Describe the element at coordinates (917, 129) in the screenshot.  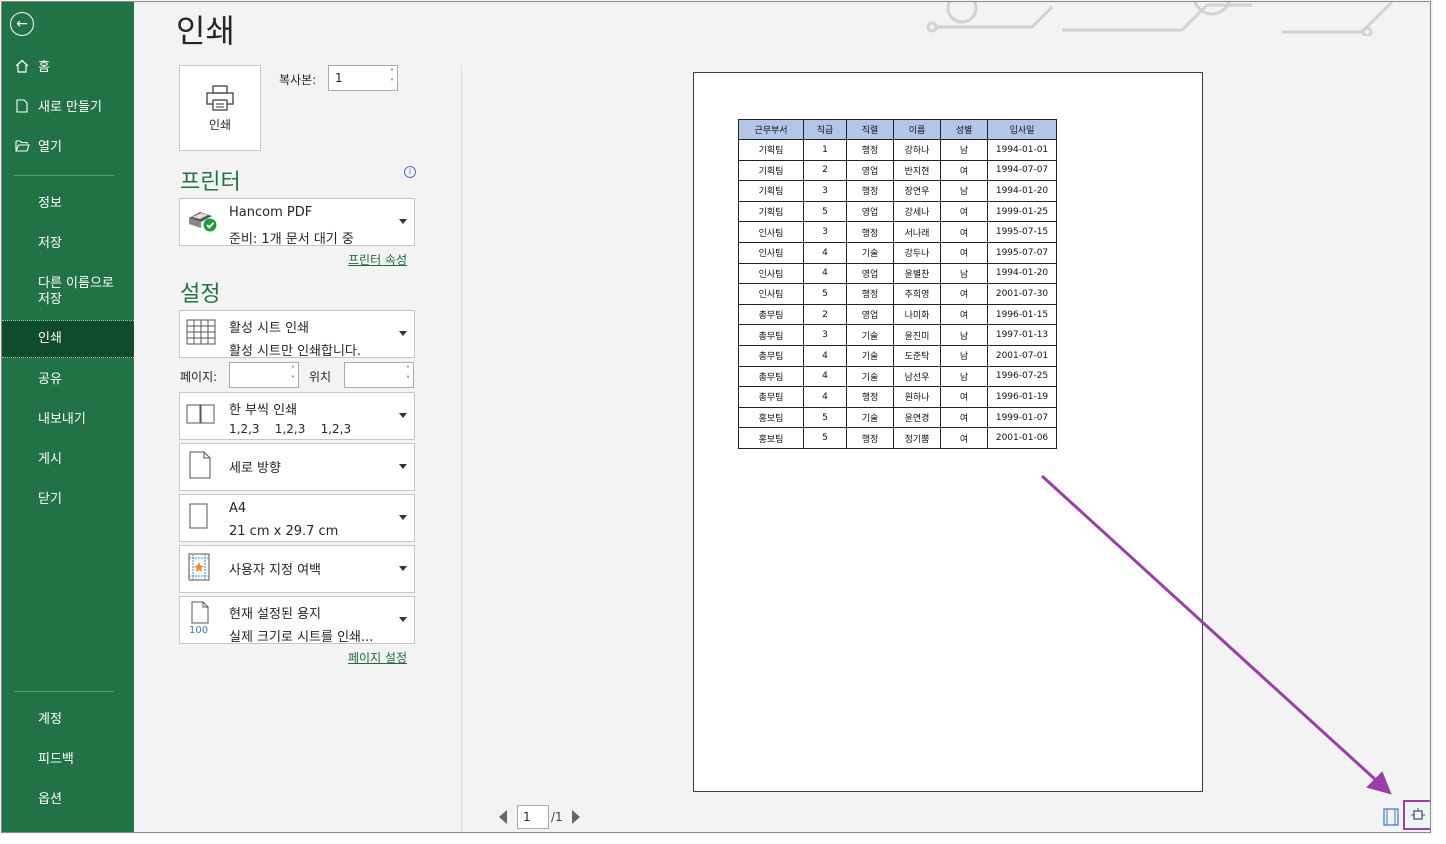
I see `column-header: 이름` at that location.